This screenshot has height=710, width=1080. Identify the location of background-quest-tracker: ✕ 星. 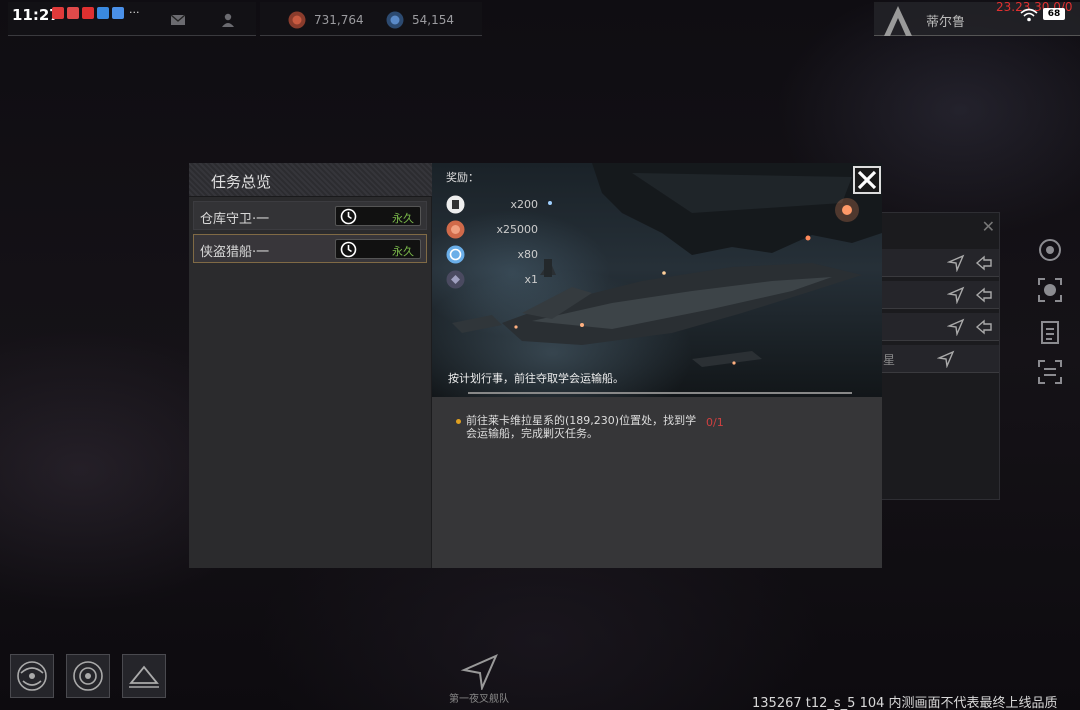
(940, 356).